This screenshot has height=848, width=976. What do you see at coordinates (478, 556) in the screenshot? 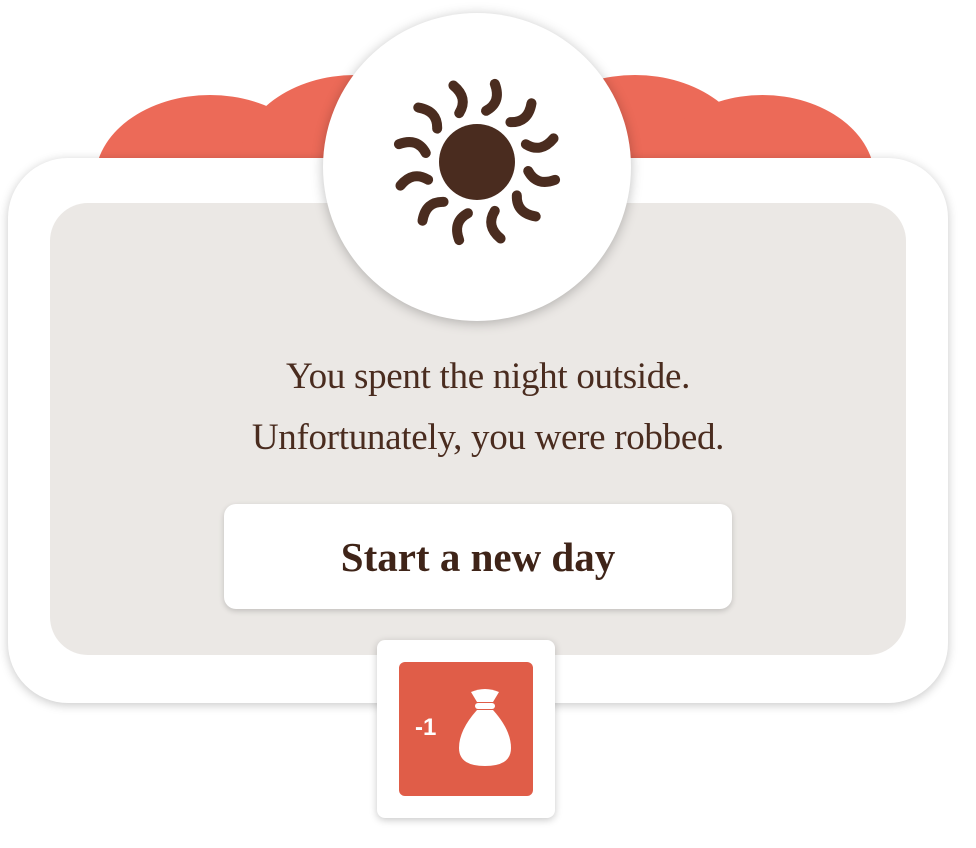
I see `start-new-day-button: Start a new day` at bounding box center [478, 556].